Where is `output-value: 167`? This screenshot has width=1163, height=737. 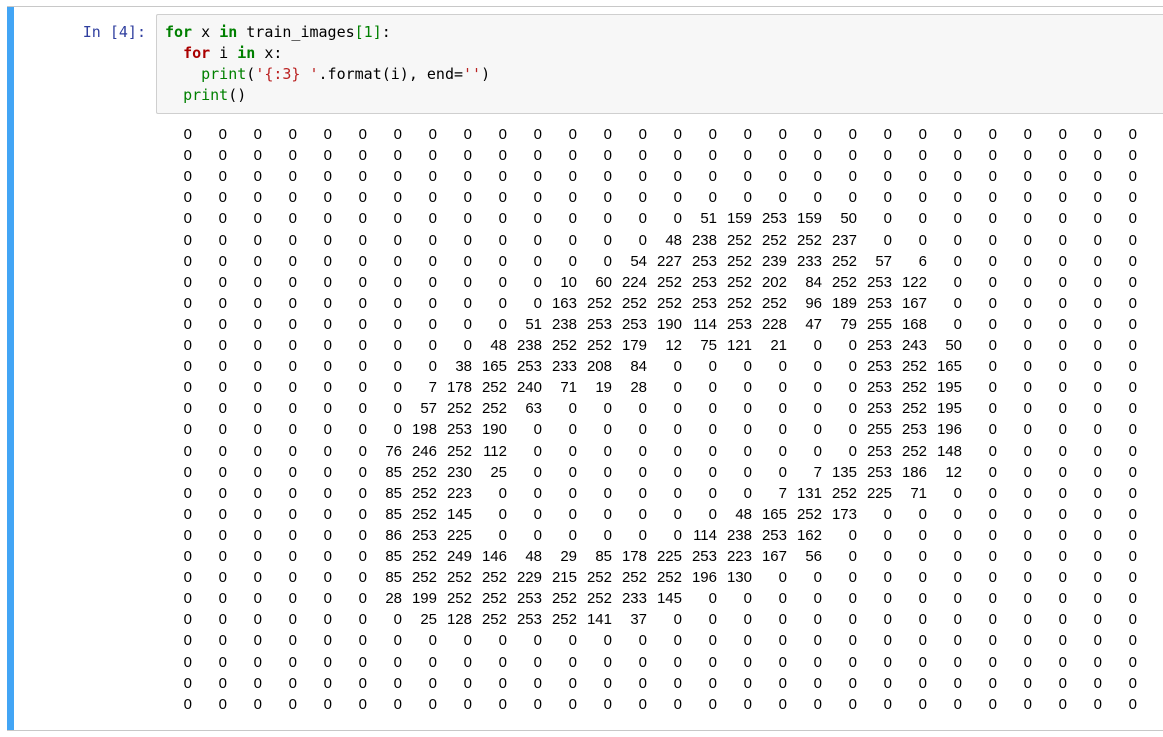 output-value: 167 is located at coordinates (774, 556).